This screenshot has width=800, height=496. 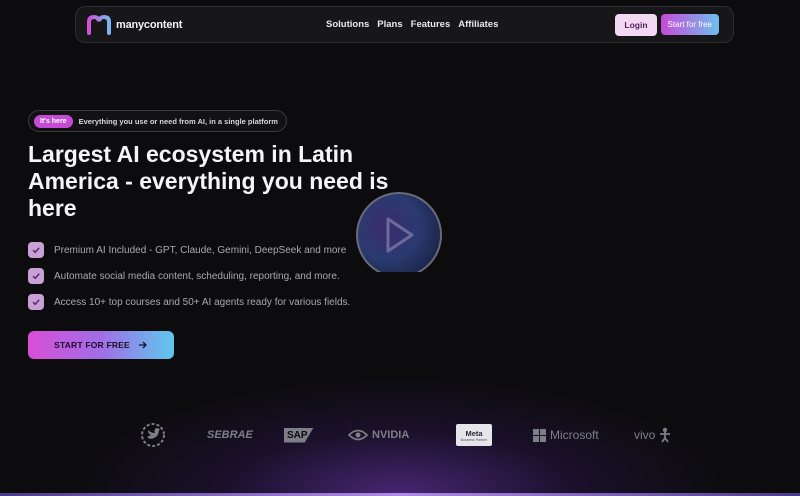 What do you see at coordinates (645, 435) in the screenshot?
I see `vivo-text: vivo` at bounding box center [645, 435].